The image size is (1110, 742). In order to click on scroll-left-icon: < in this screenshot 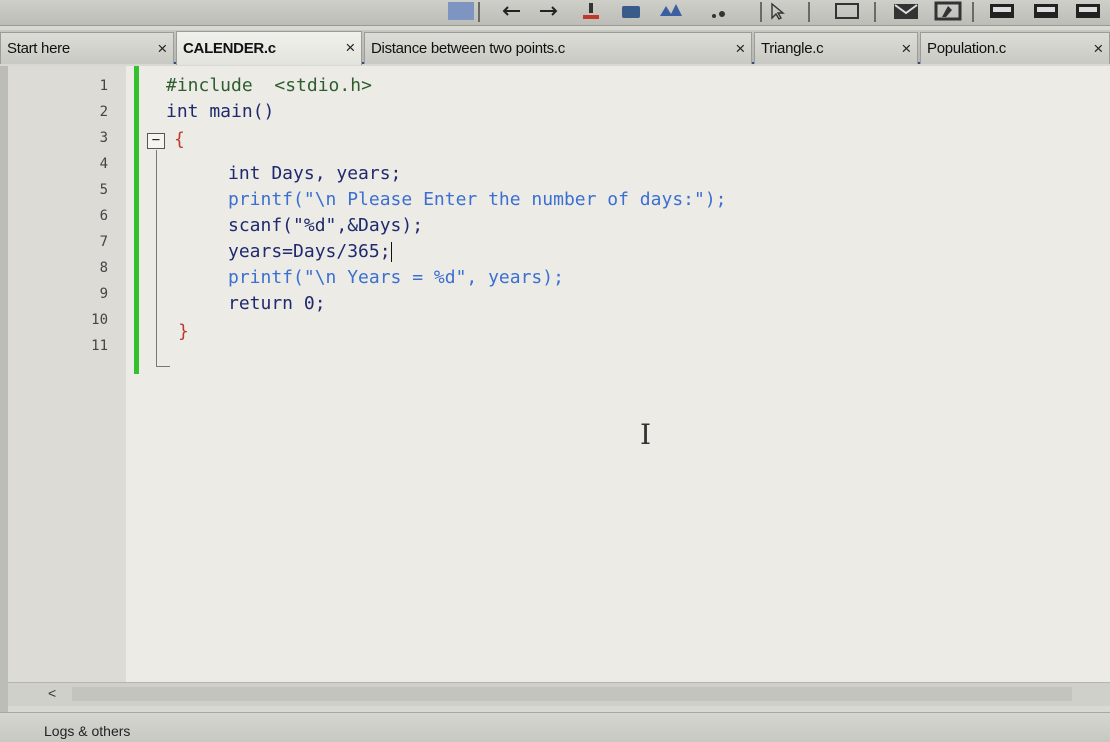, I will do `click(52, 693)`.